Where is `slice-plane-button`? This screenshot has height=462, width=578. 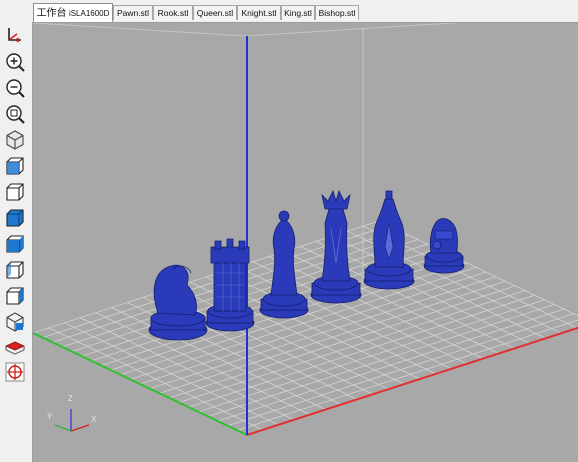 slice-plane-button is located at coordinates (15, 348).